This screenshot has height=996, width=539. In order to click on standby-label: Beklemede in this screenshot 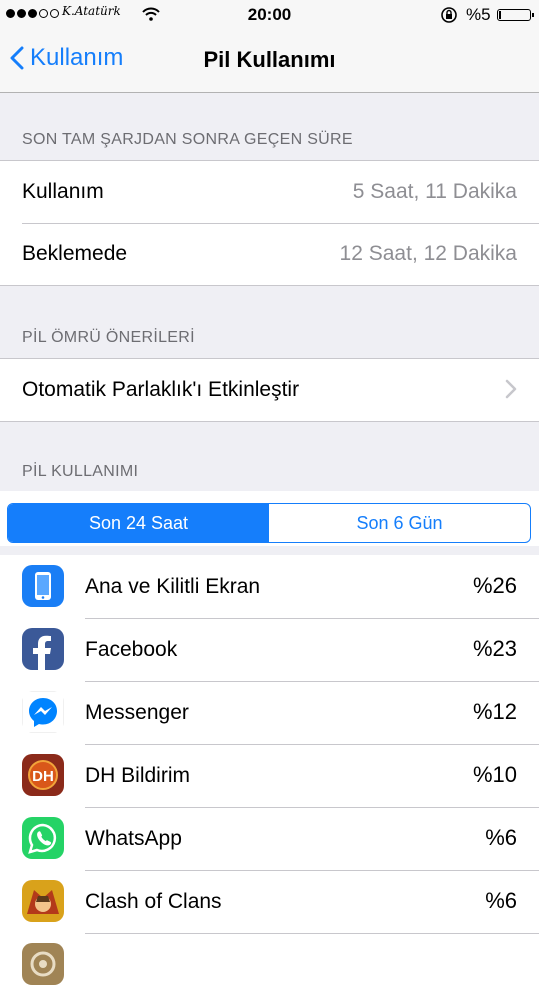, I will do `click(75, 253)`.